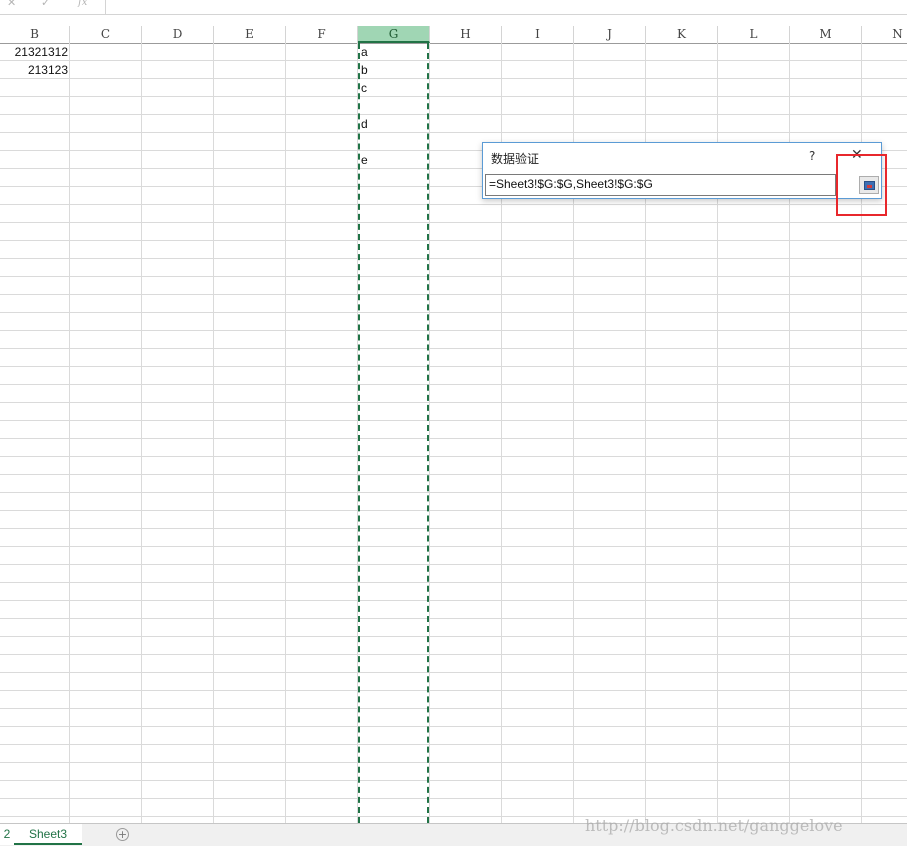 This screenshot has height=846, width=907. I want to click on formula-bar-divider, so click(105, 7).